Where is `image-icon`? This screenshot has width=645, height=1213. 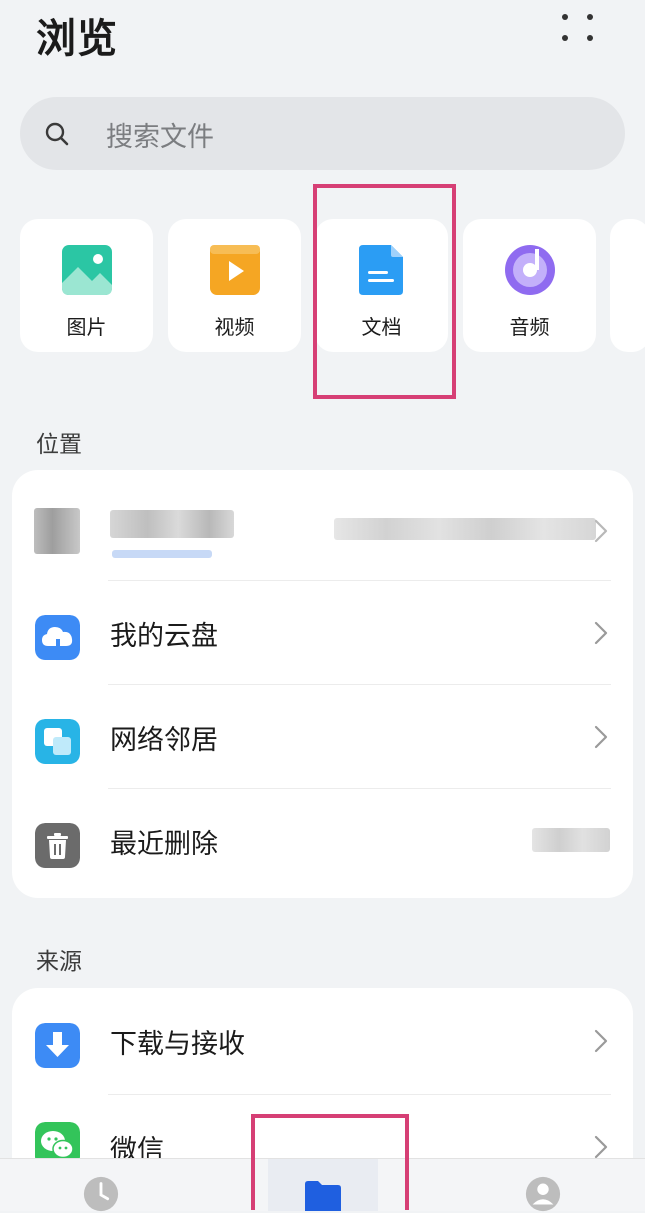
image-icon is located at coordinates (87, 270).